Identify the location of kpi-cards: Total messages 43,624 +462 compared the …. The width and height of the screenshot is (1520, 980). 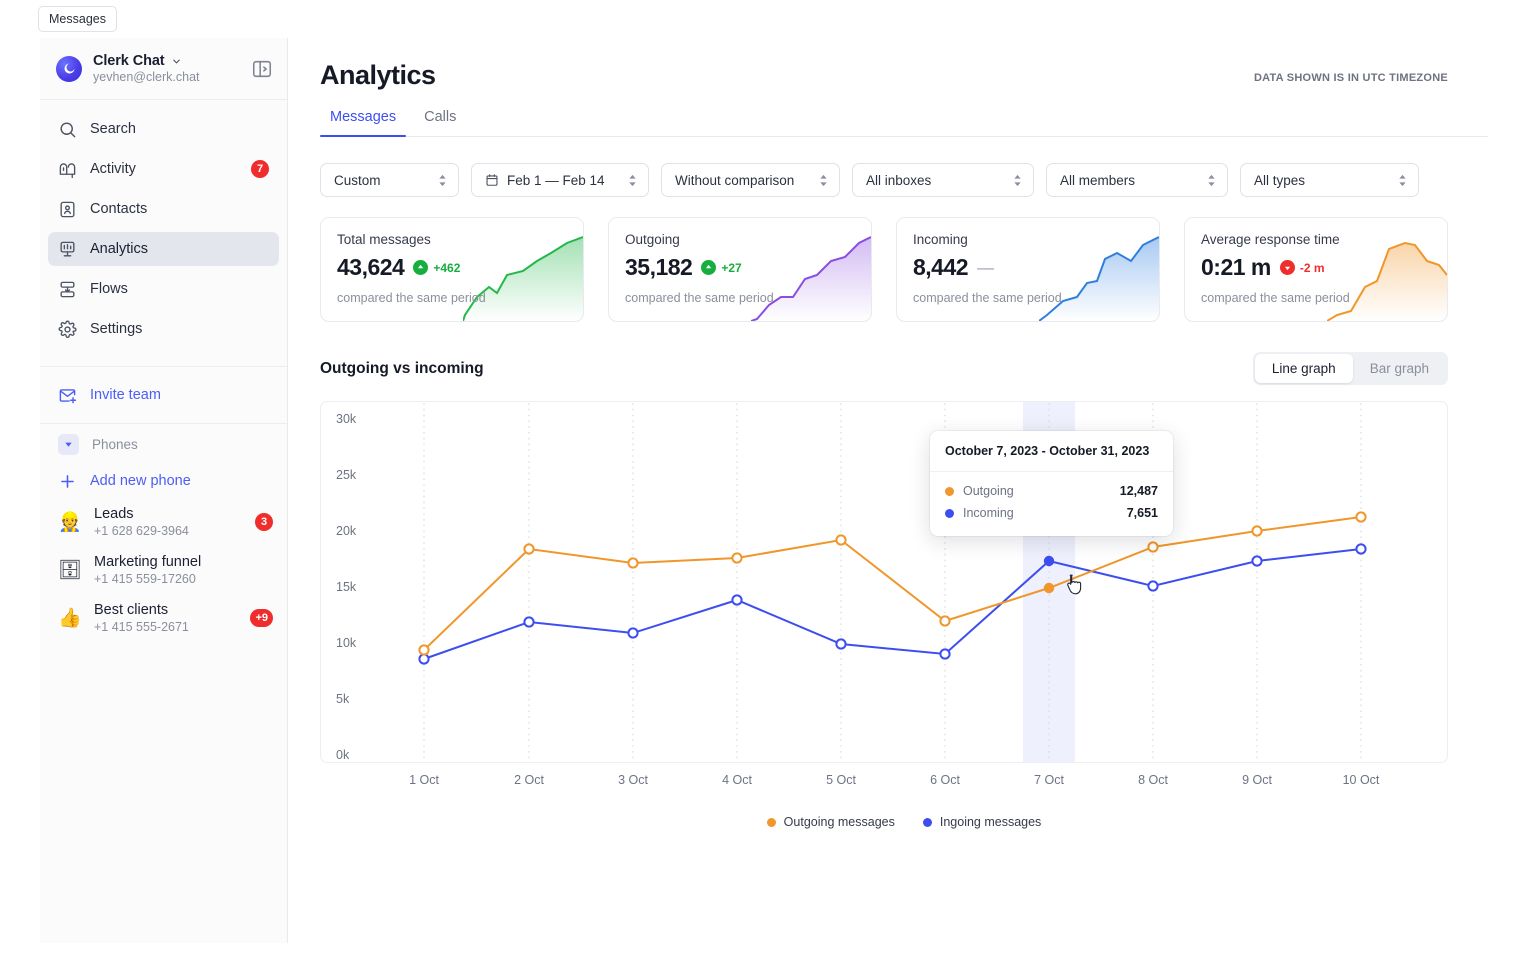
(904, 259).